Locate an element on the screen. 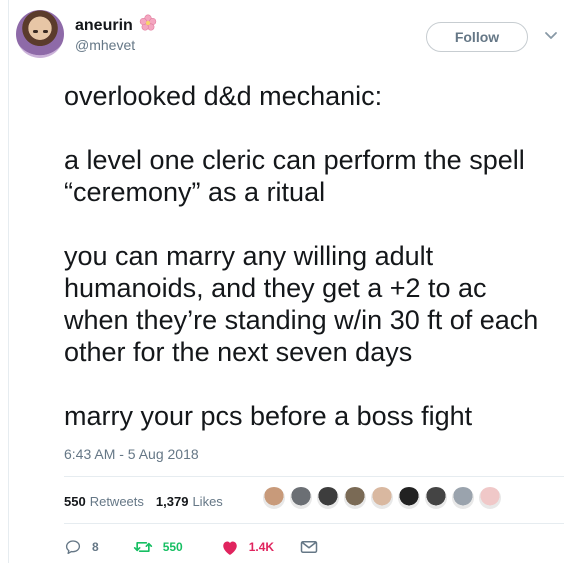  direct-message-button is located at coordinates (314, 547).